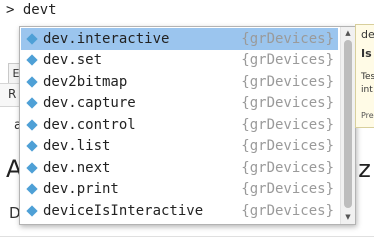 The image size is (374, 242). I want to click on completion-item: dev.interactive {grDevices}, so click(179, 39).